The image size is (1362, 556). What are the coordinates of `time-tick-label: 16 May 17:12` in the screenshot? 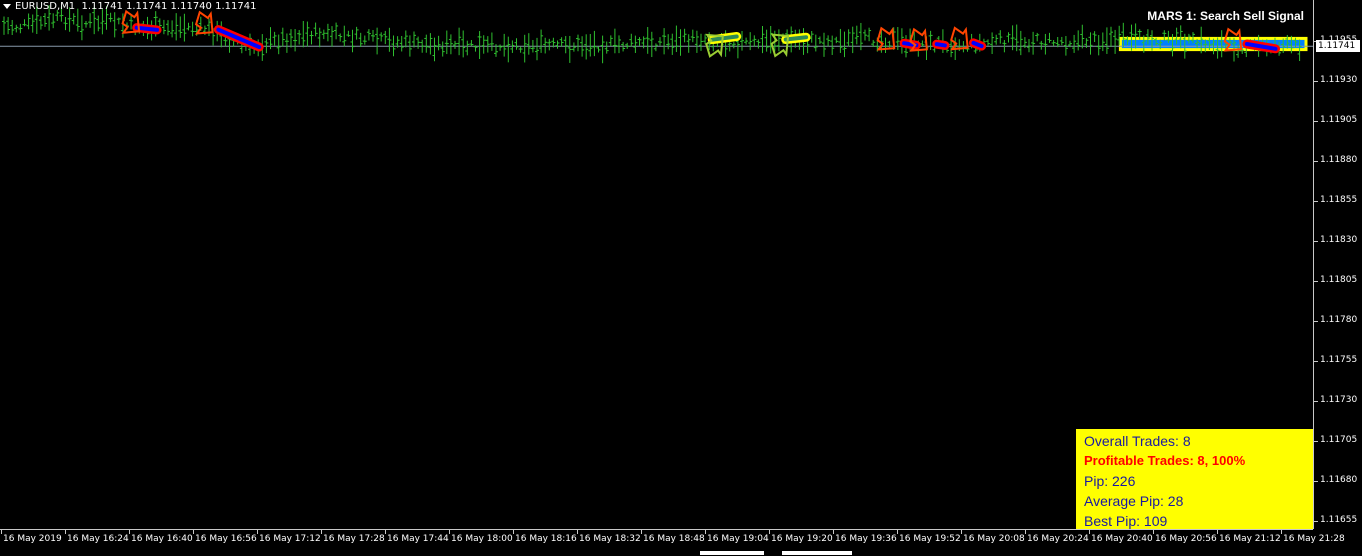 It's located at (290, 539).